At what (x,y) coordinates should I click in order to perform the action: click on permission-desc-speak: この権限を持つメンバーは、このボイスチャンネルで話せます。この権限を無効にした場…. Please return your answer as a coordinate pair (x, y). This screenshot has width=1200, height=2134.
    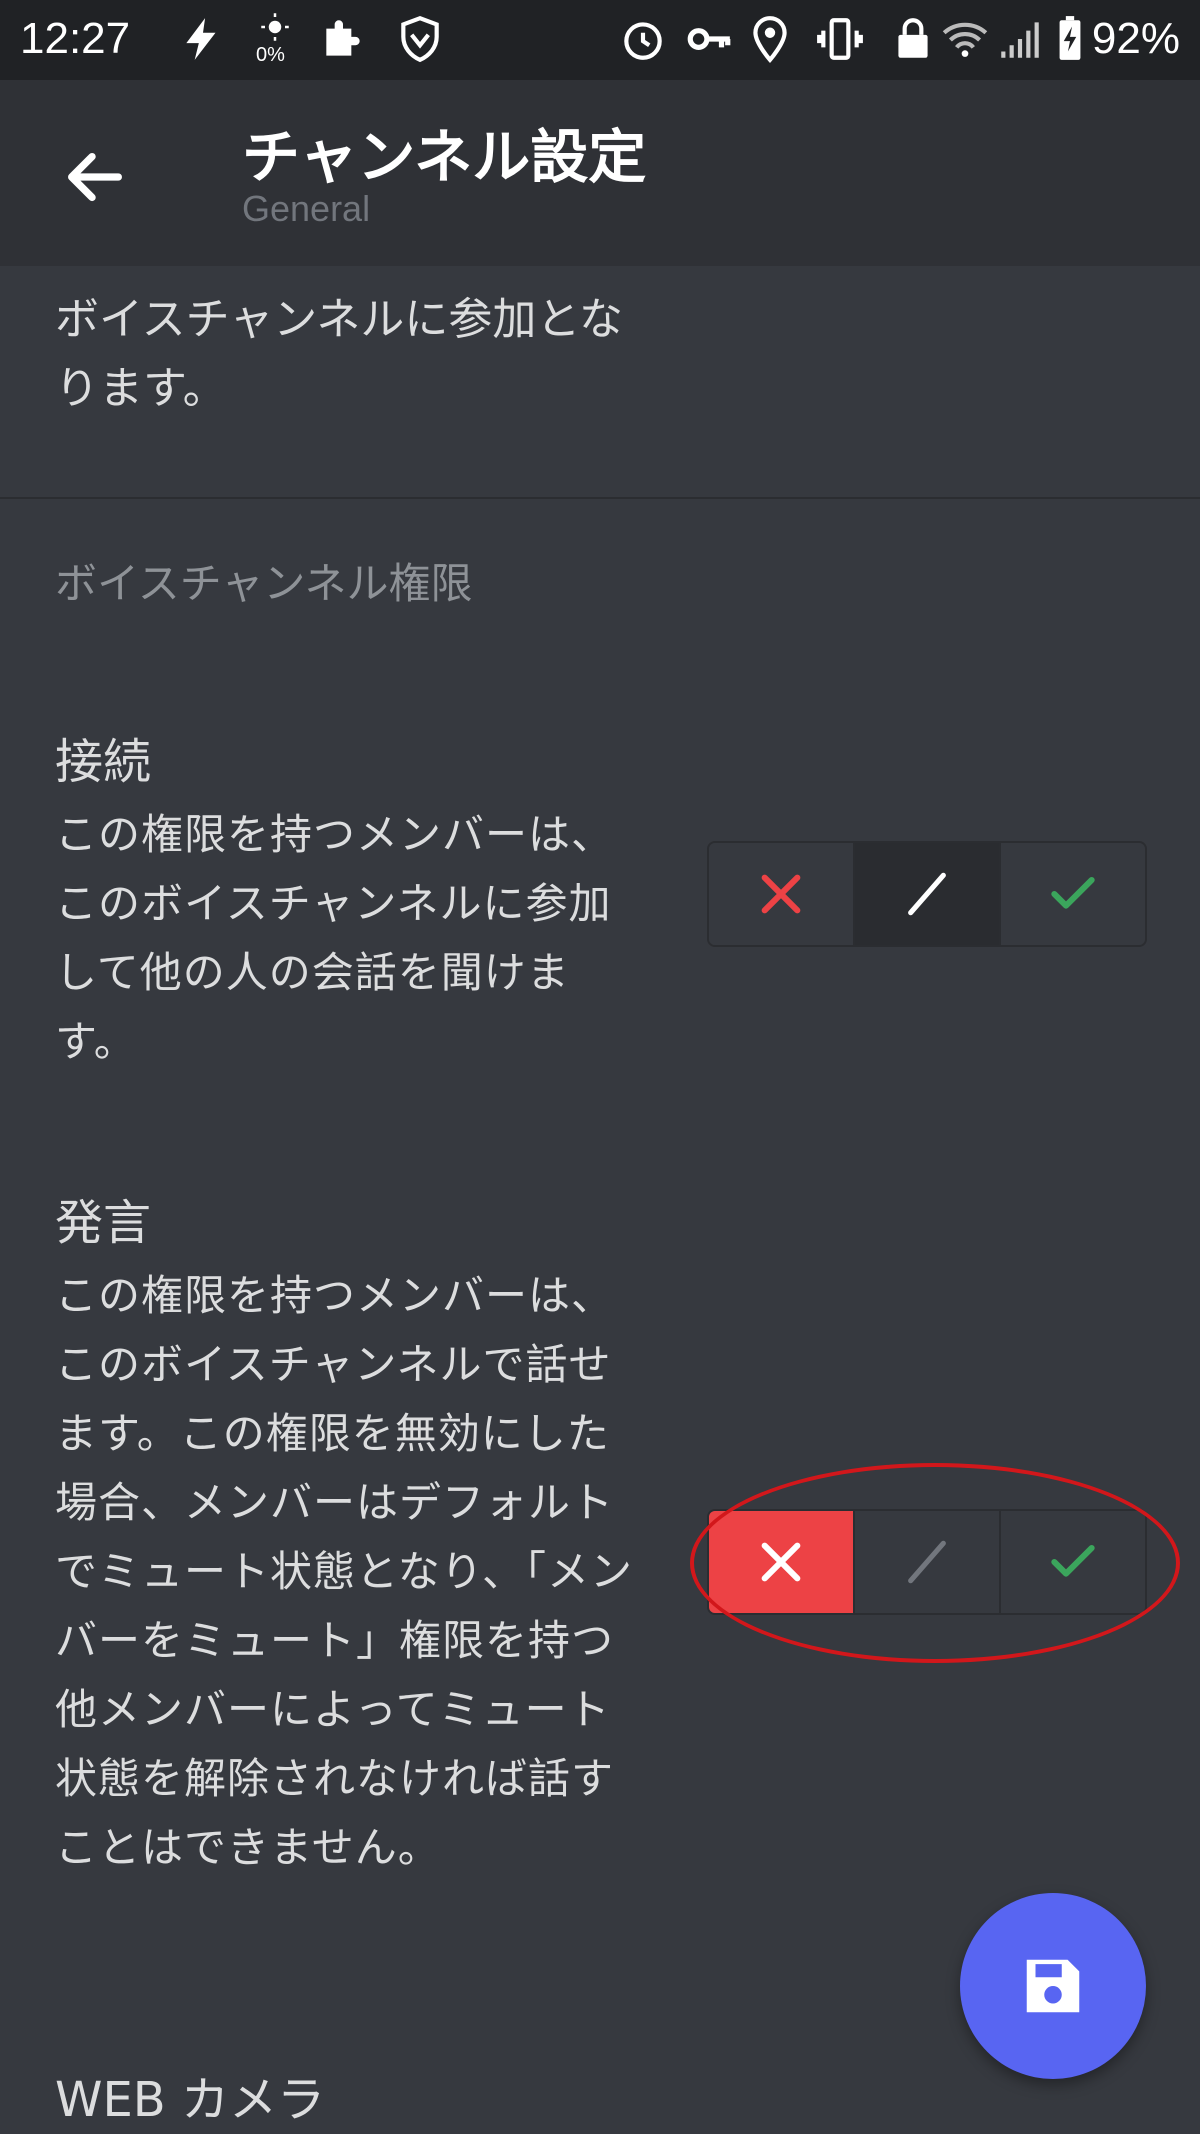
    Looking at the image, I should click on (344, 1571).